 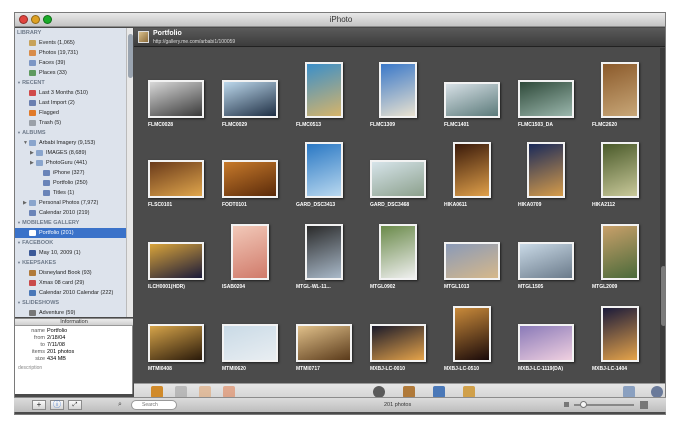 What do you see at coordinates (130, 56) in the screenshot?
I see `source-list-scroll-thumb` at bounding box center [130, 56].